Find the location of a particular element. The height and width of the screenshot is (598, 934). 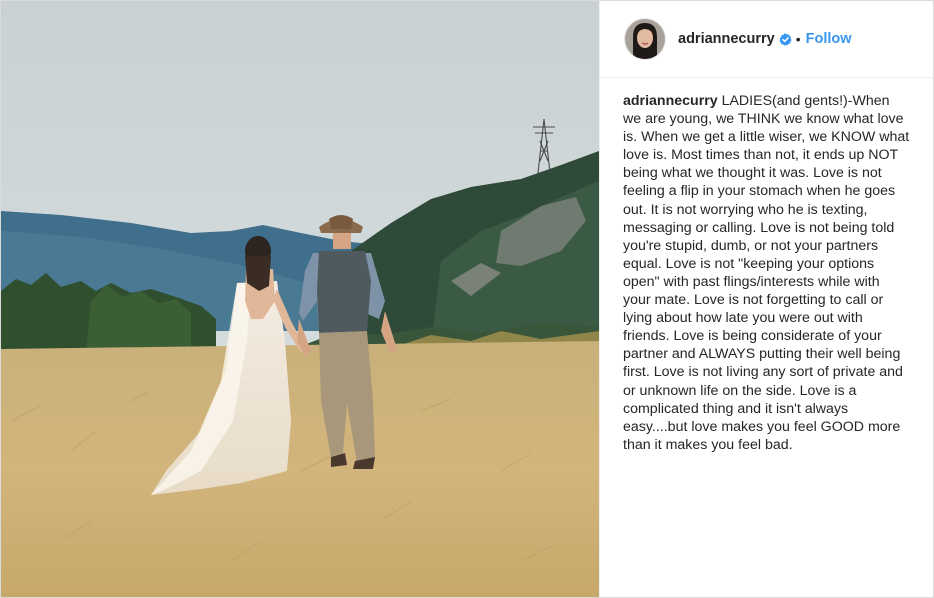

avatar-image is located at coordinates (645, 39).